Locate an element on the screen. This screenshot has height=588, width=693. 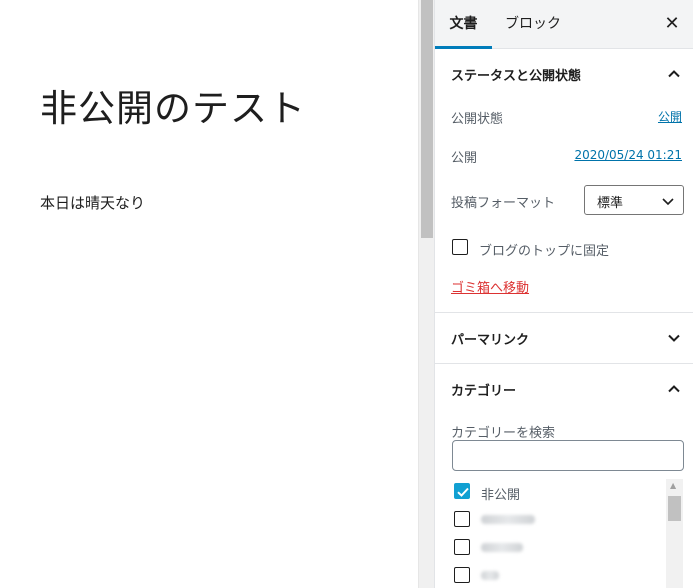
category-panel-header: カテゴリー is located at coordinates (564, 389).